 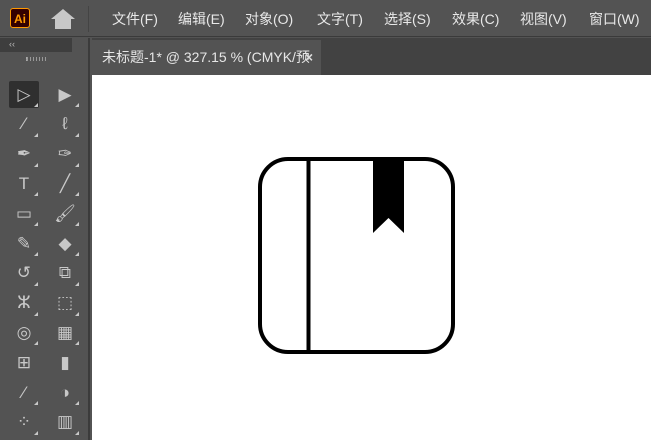 I want to click on lasso-icon: ℓ, so click(x=65, y=124).